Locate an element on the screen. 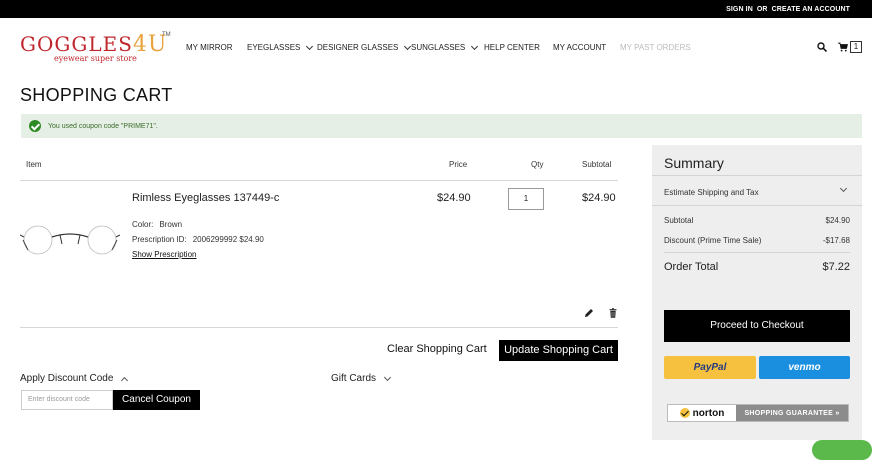 The height and width of the screenshot is (460, 872). summary-discount-label: Discount (Prime Time Sale) is located at coordinates (713, 240).